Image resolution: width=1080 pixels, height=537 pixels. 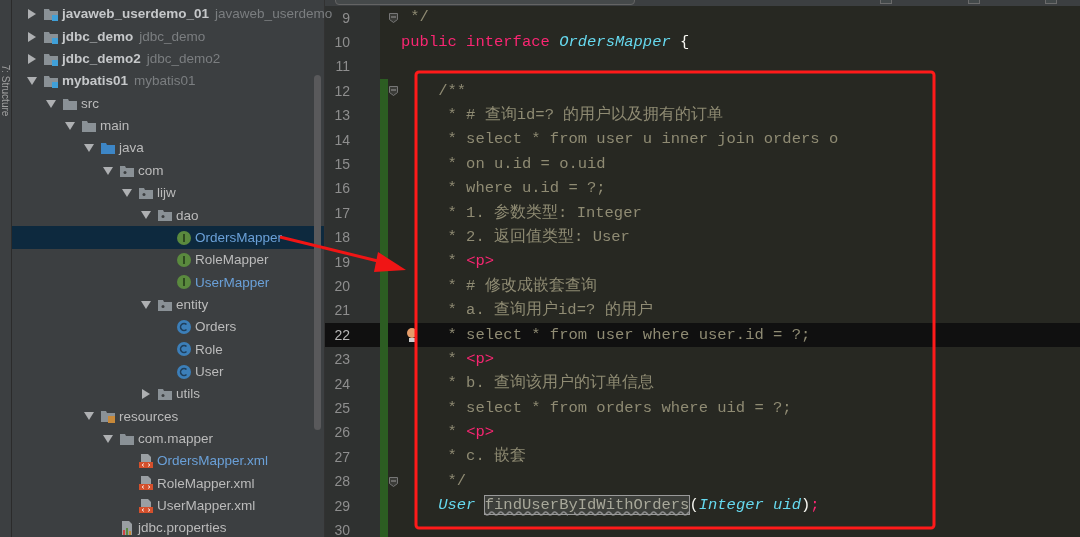 I want to click on tree-item: jdbc.properties, so click(x=182, y=528).